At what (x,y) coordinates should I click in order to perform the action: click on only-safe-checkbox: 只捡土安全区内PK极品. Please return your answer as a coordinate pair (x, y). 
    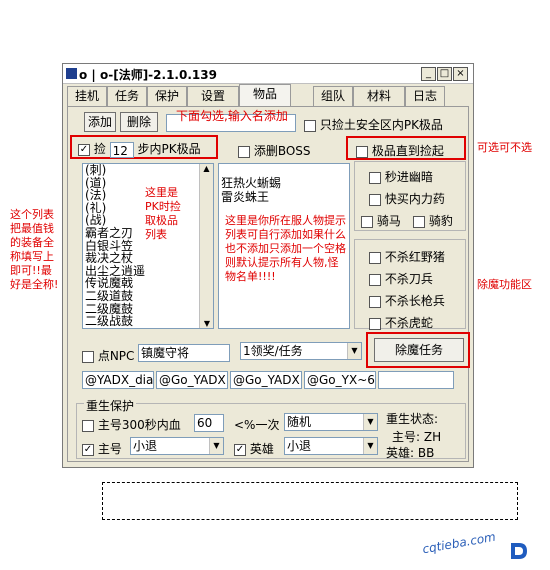
    Looking at the image, I should click on (373, 124).